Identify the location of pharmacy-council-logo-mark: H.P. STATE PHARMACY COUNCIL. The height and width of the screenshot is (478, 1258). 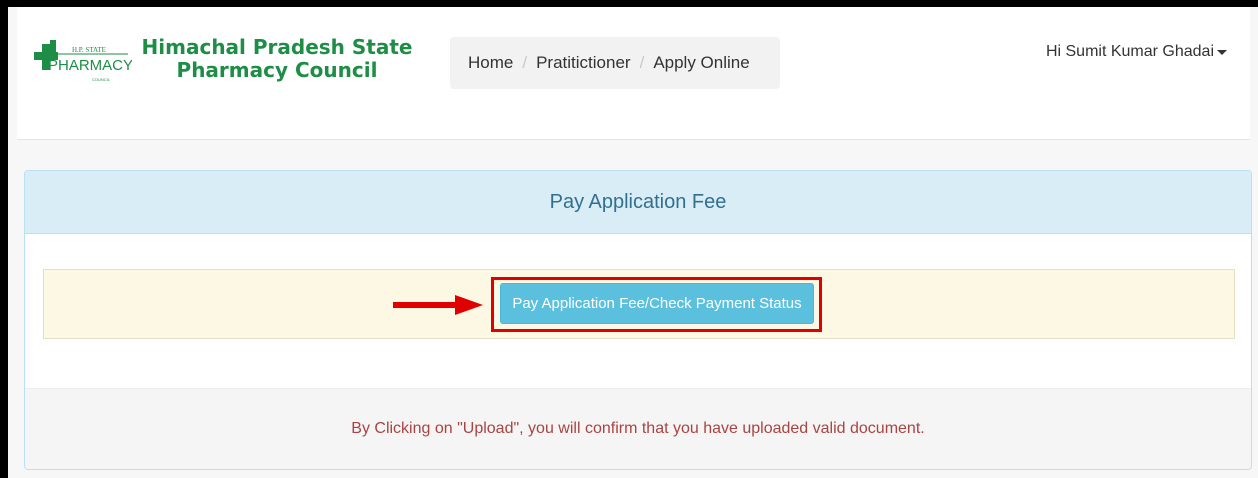
(83, 61).